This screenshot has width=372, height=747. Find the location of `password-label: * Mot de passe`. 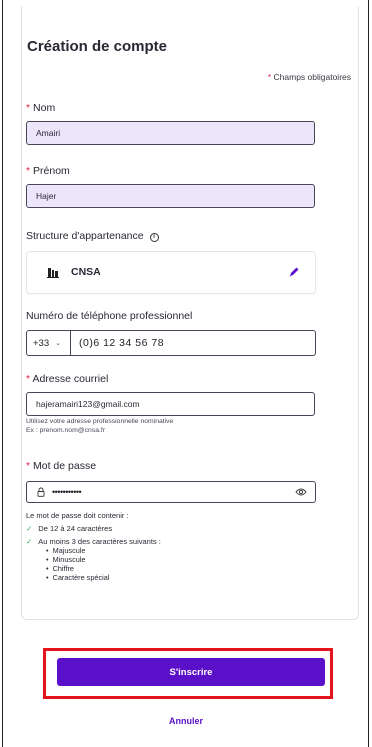

password-label: * Mot de passe is located at coordinates (61, 466).